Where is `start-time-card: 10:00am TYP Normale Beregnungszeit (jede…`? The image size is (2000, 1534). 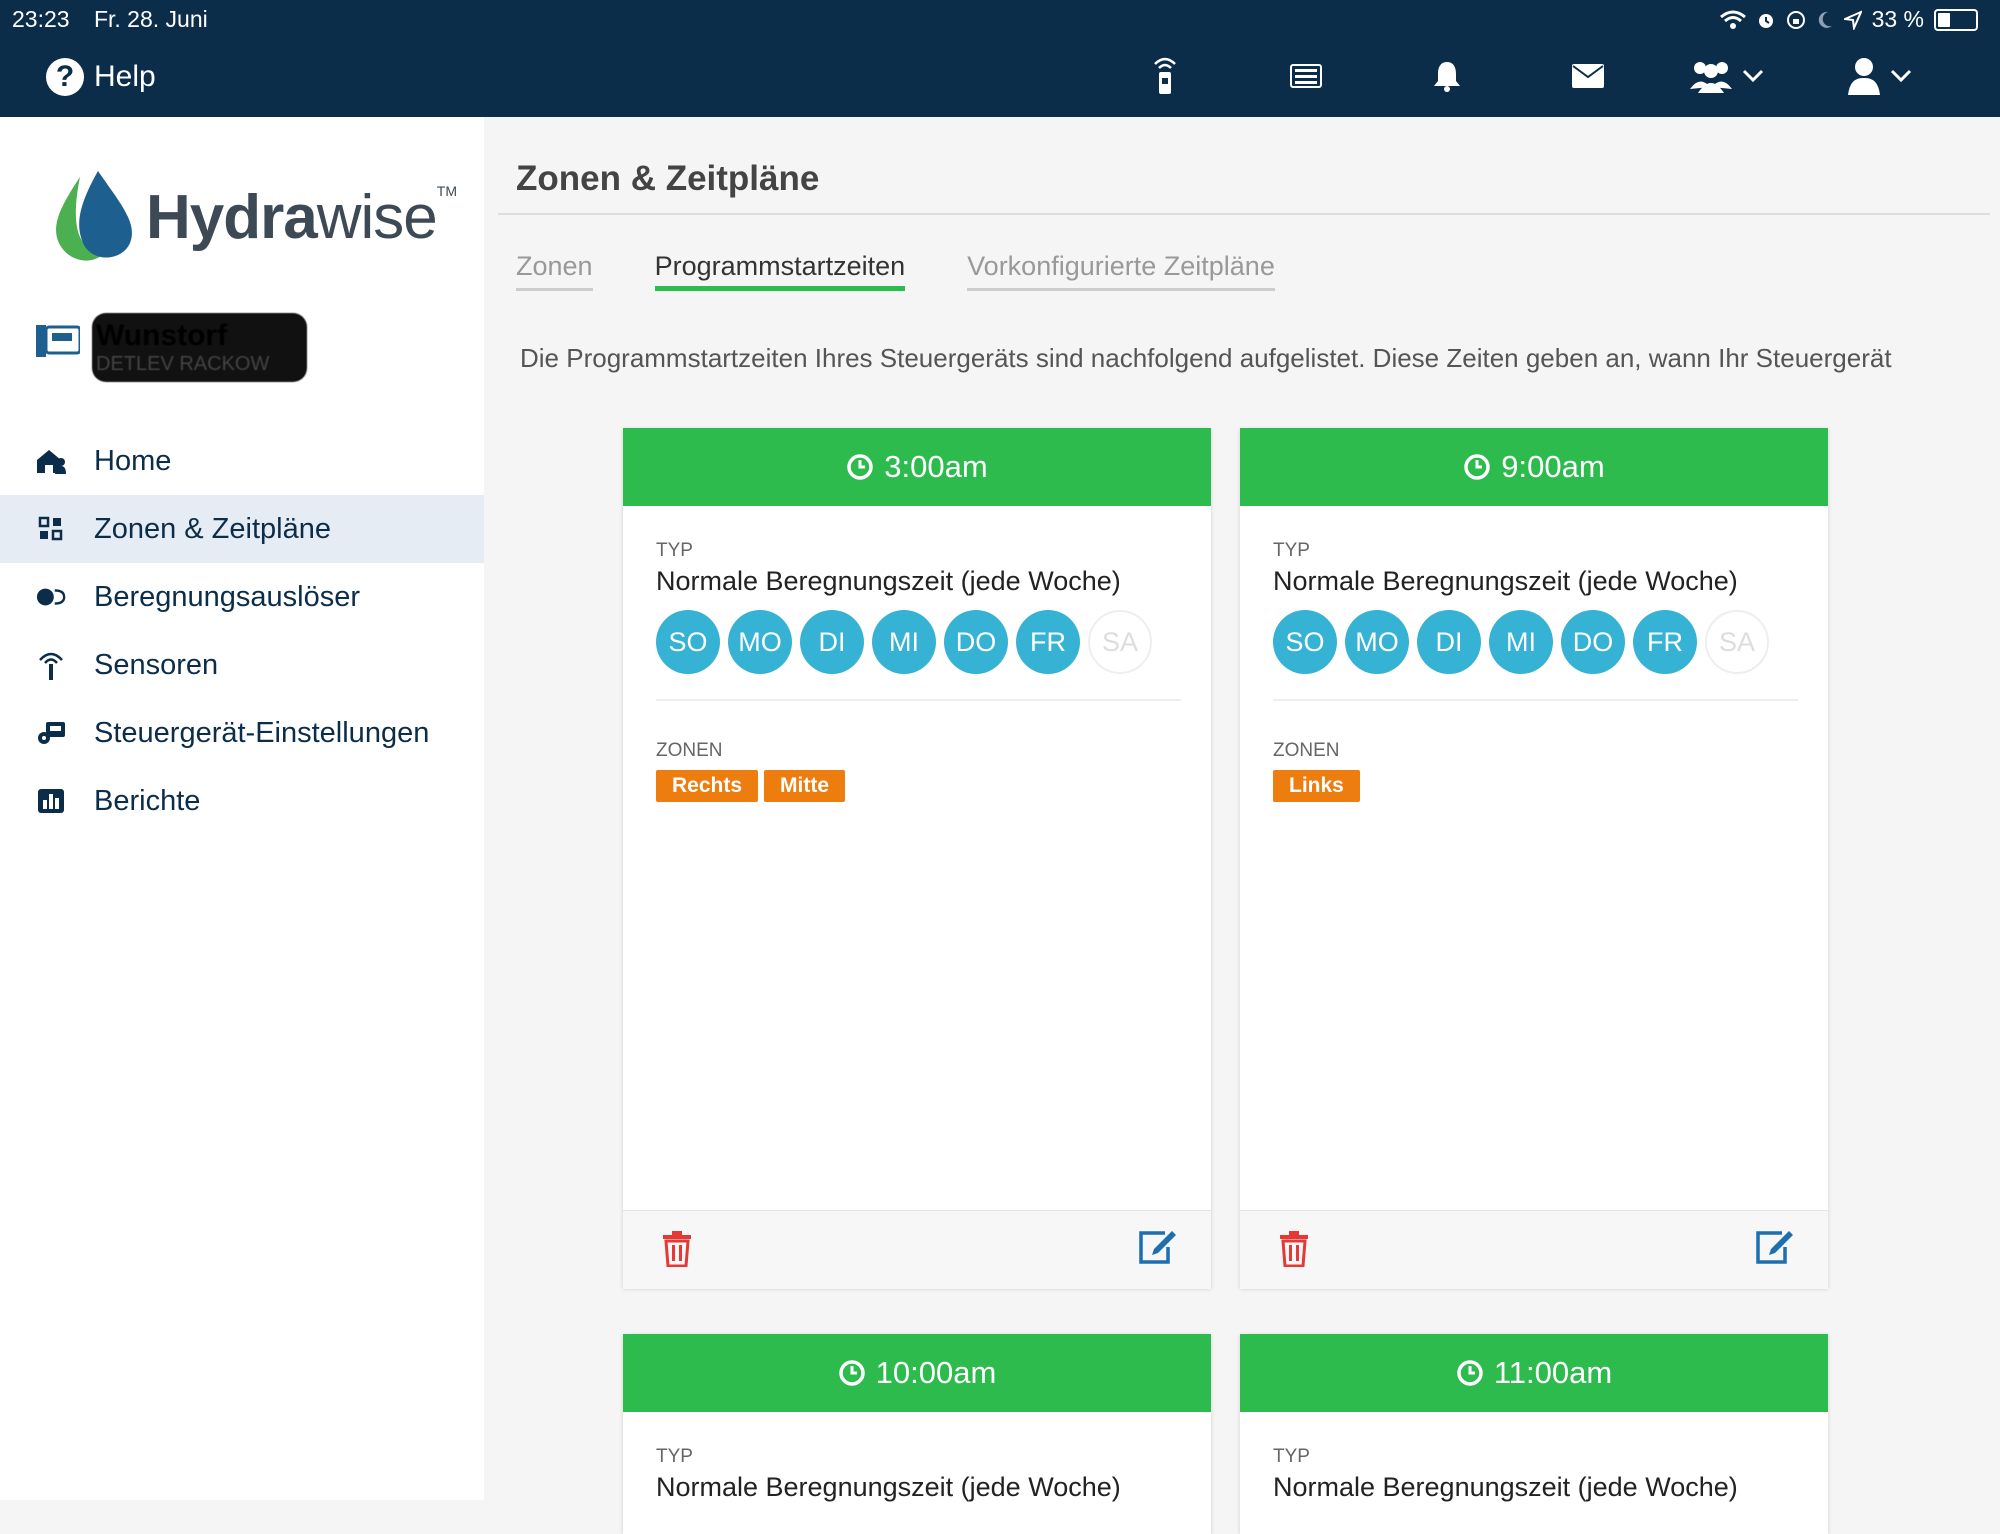 start-time-card: 10:00am TYP Normale Beregnungszeit (jede… is located at coordinates (917, 1434).